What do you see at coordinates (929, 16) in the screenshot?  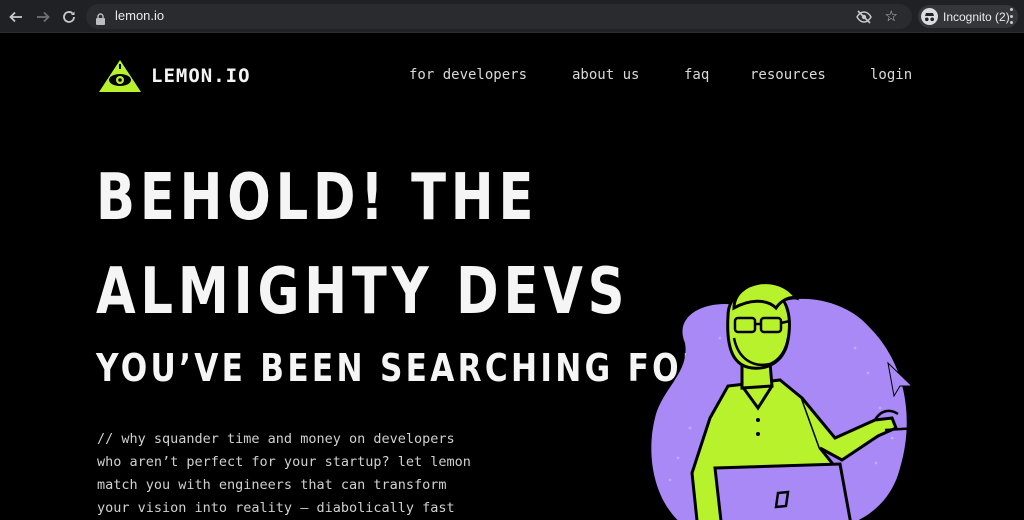 I see `incognito-icon` at bounding box center [929, 16].